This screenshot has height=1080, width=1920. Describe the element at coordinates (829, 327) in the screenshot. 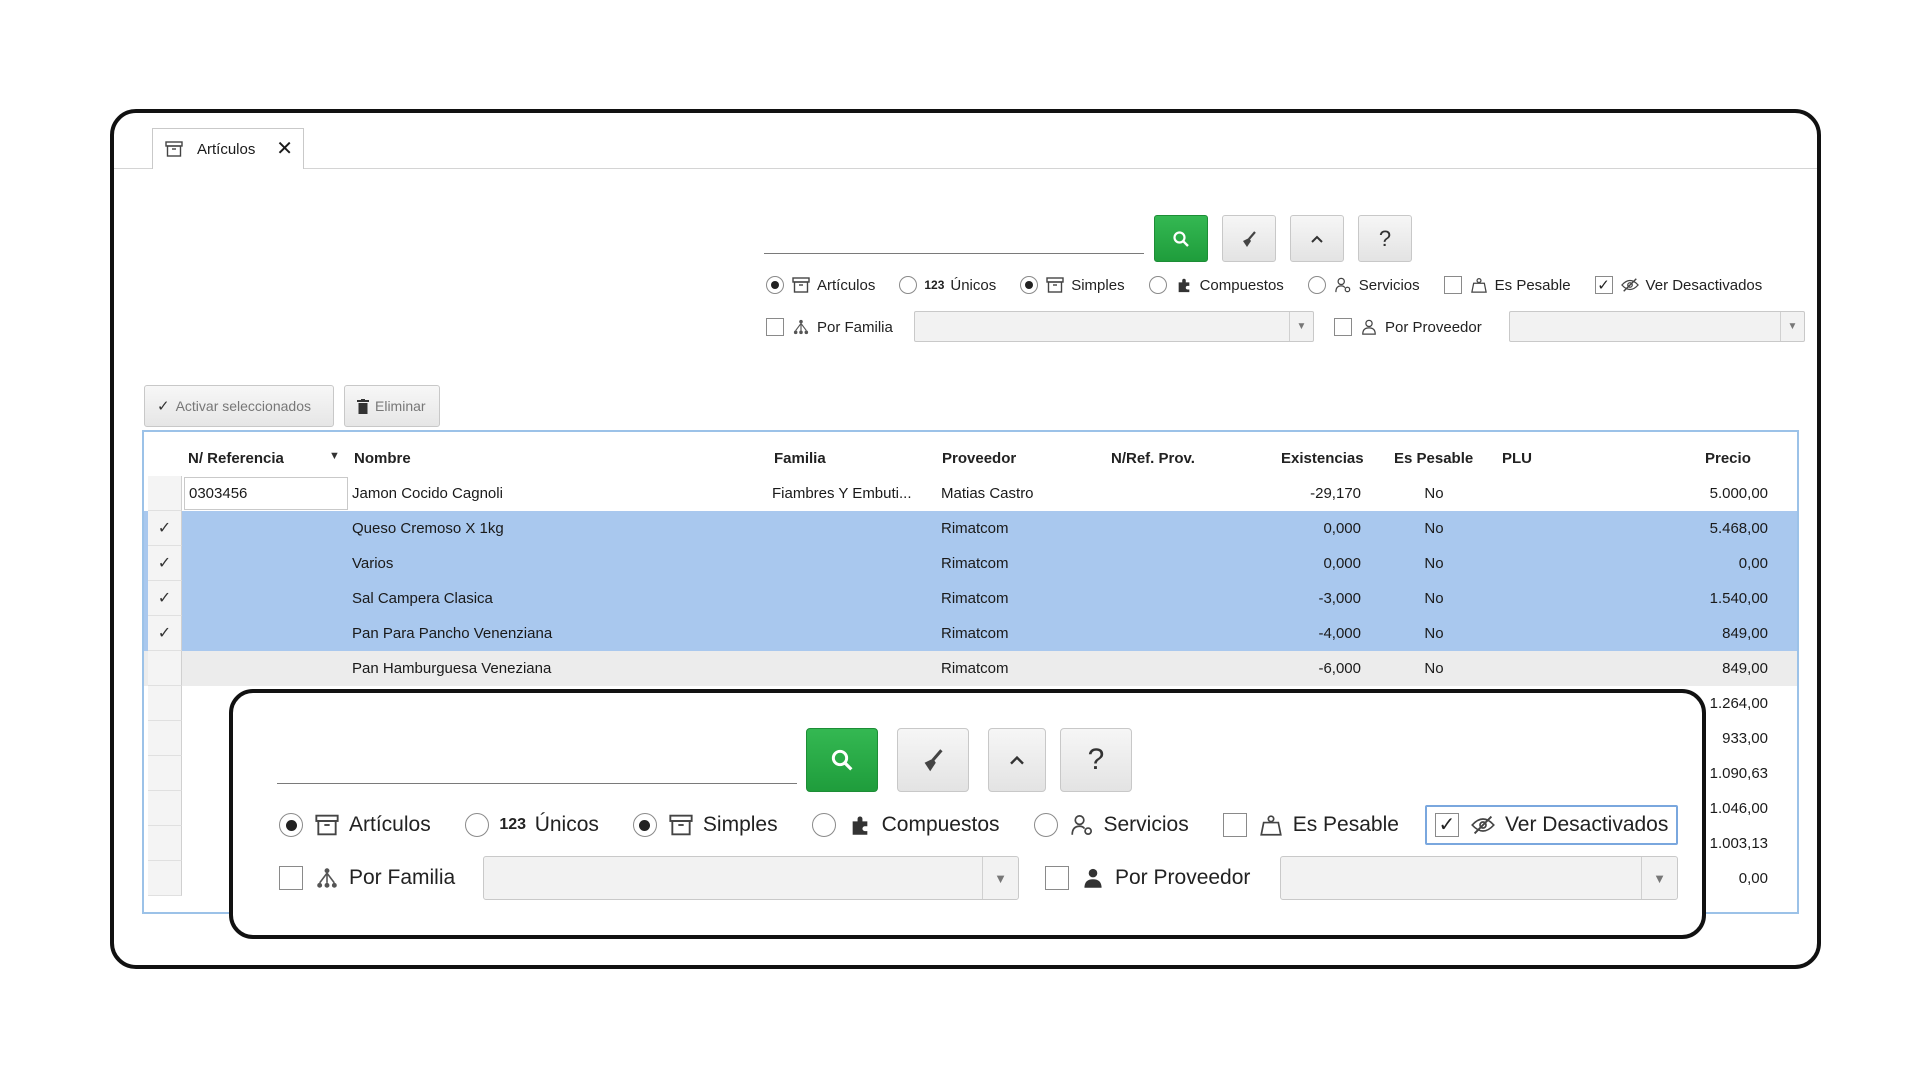

I see `checkbox-por-familia: Por Familia` at that location.